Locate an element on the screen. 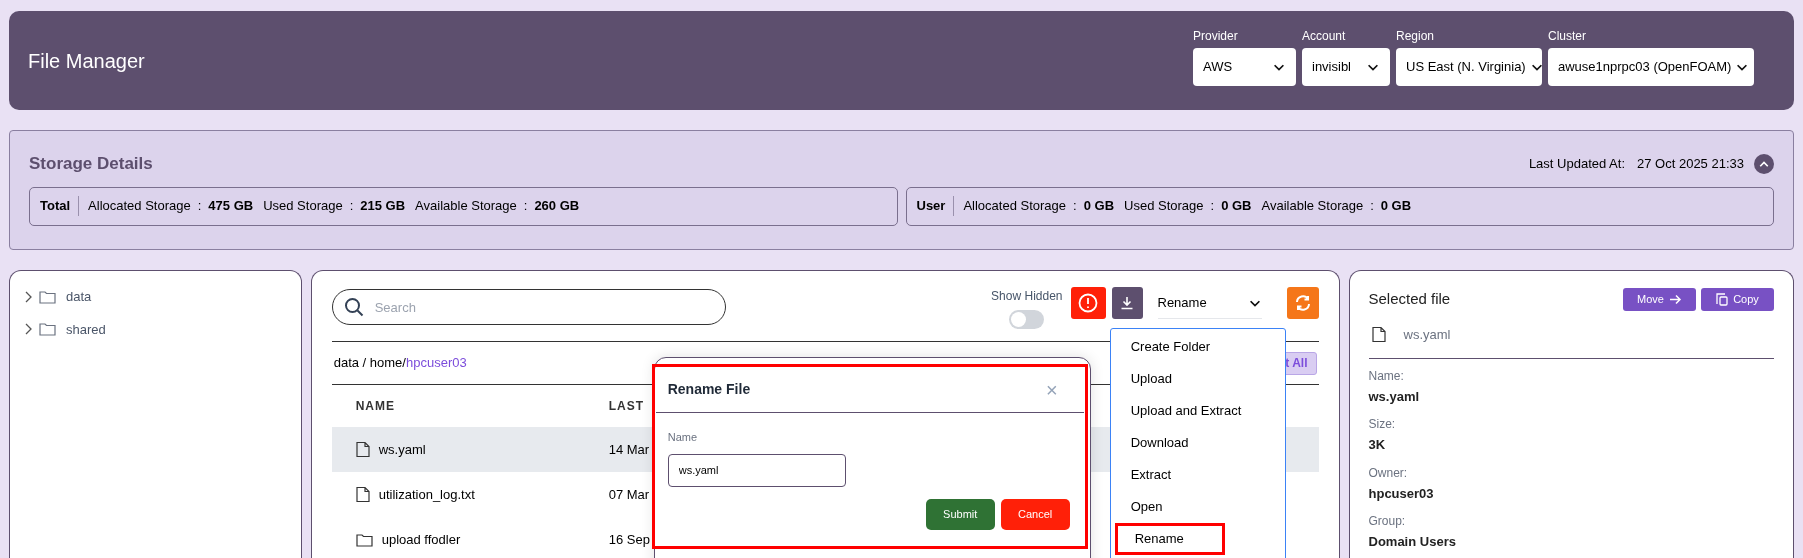  group-label: Total is located at coordinates (60, 206).